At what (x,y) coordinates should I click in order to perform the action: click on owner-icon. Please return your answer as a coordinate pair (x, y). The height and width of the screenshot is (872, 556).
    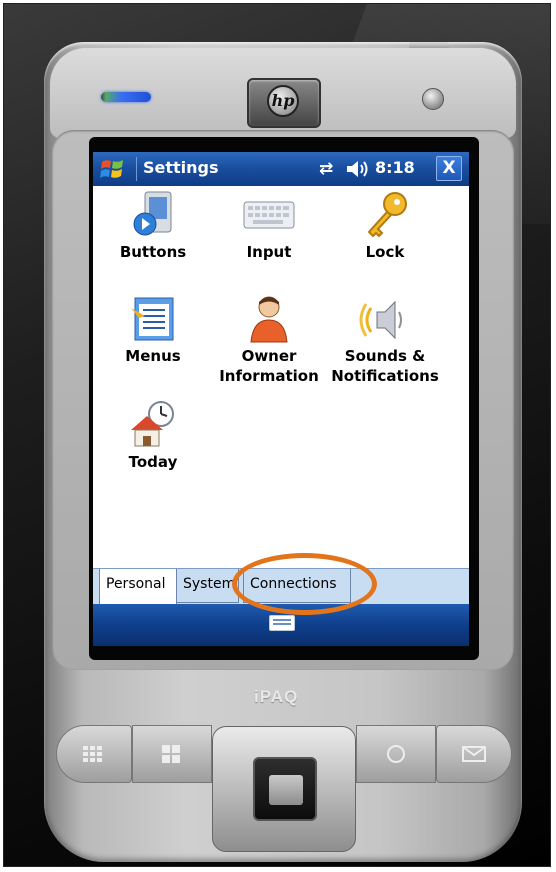
    Looking at the image, I should click on (269, 319).